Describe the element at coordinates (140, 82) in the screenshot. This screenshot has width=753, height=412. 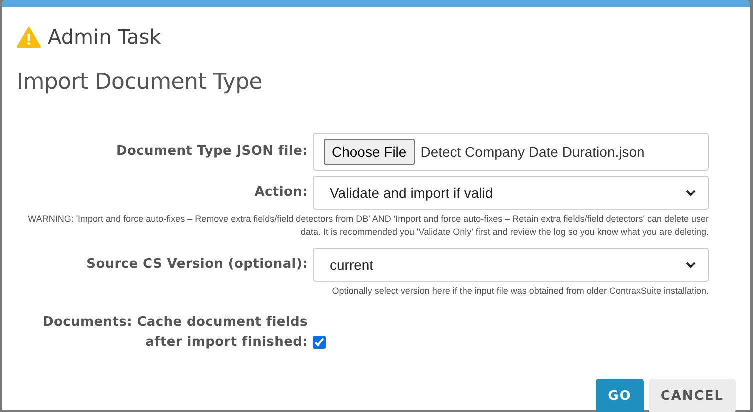
I see `dialog-title: Import Document Type` at that location.